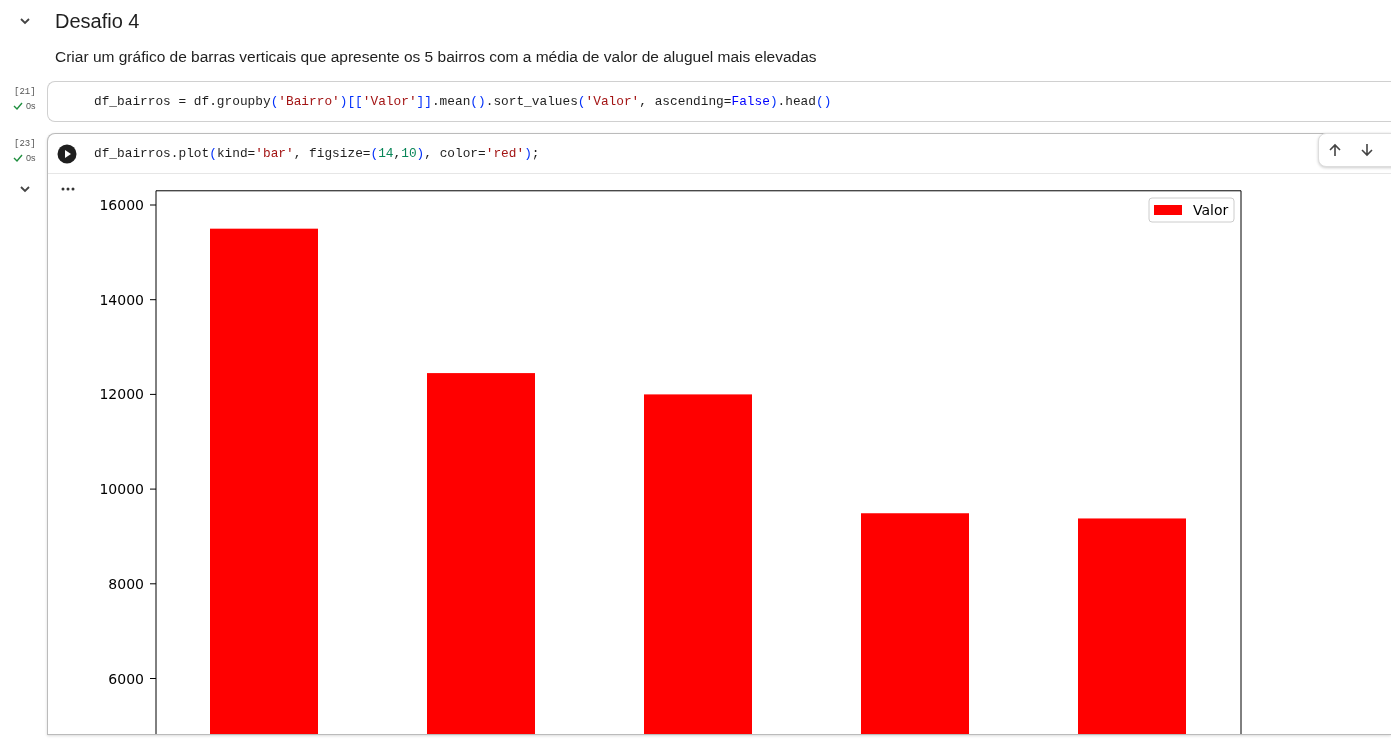 The width and height of the screenshot is (1391, 746). I want to click on execution-count: [21], so click(25, 92).